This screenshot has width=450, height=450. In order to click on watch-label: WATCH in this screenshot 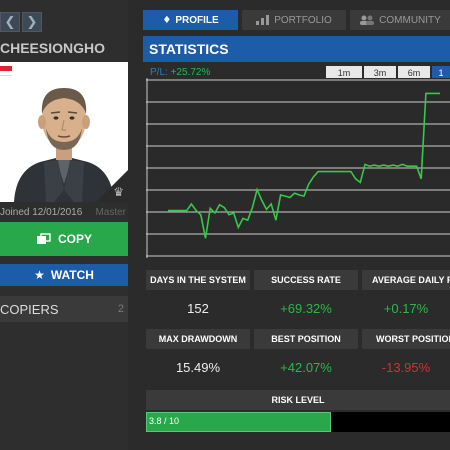, I will do `click(72, 275)`.